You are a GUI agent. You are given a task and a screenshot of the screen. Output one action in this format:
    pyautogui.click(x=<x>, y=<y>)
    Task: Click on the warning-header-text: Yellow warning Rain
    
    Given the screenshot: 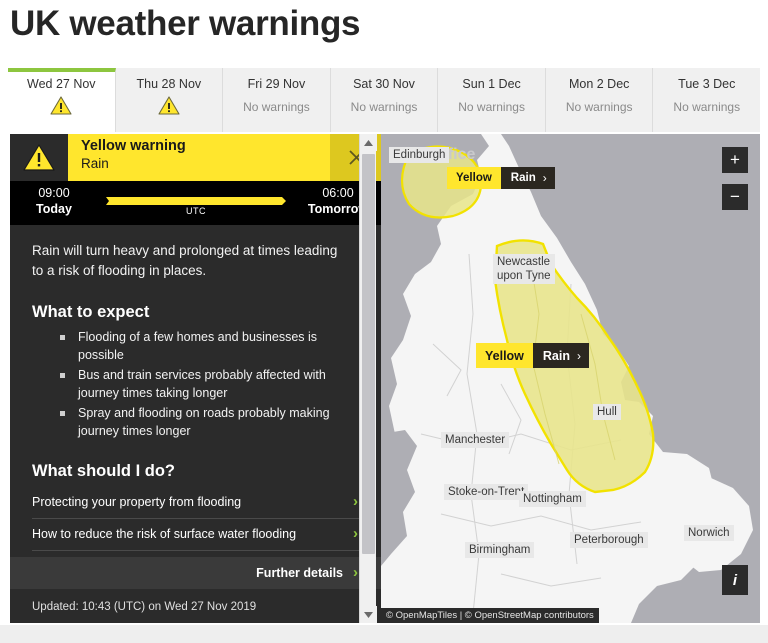 What is the action you would take?
    pyautogui.click(x=199, y=157)
    